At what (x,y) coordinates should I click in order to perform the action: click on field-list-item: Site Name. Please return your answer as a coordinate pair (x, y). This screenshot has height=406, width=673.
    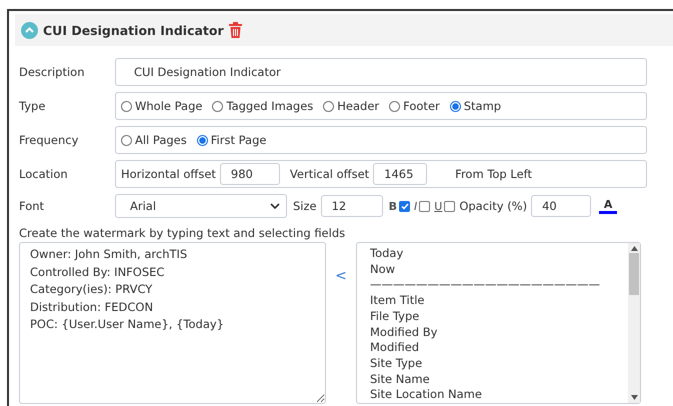
    Looking at the image, I should click on (499, 380).